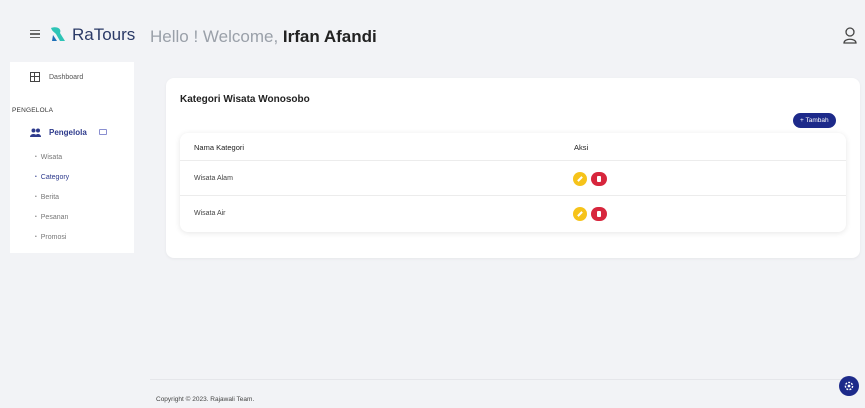  I want to click on sidebar-item-label: Dashboard, so click(66, 77).